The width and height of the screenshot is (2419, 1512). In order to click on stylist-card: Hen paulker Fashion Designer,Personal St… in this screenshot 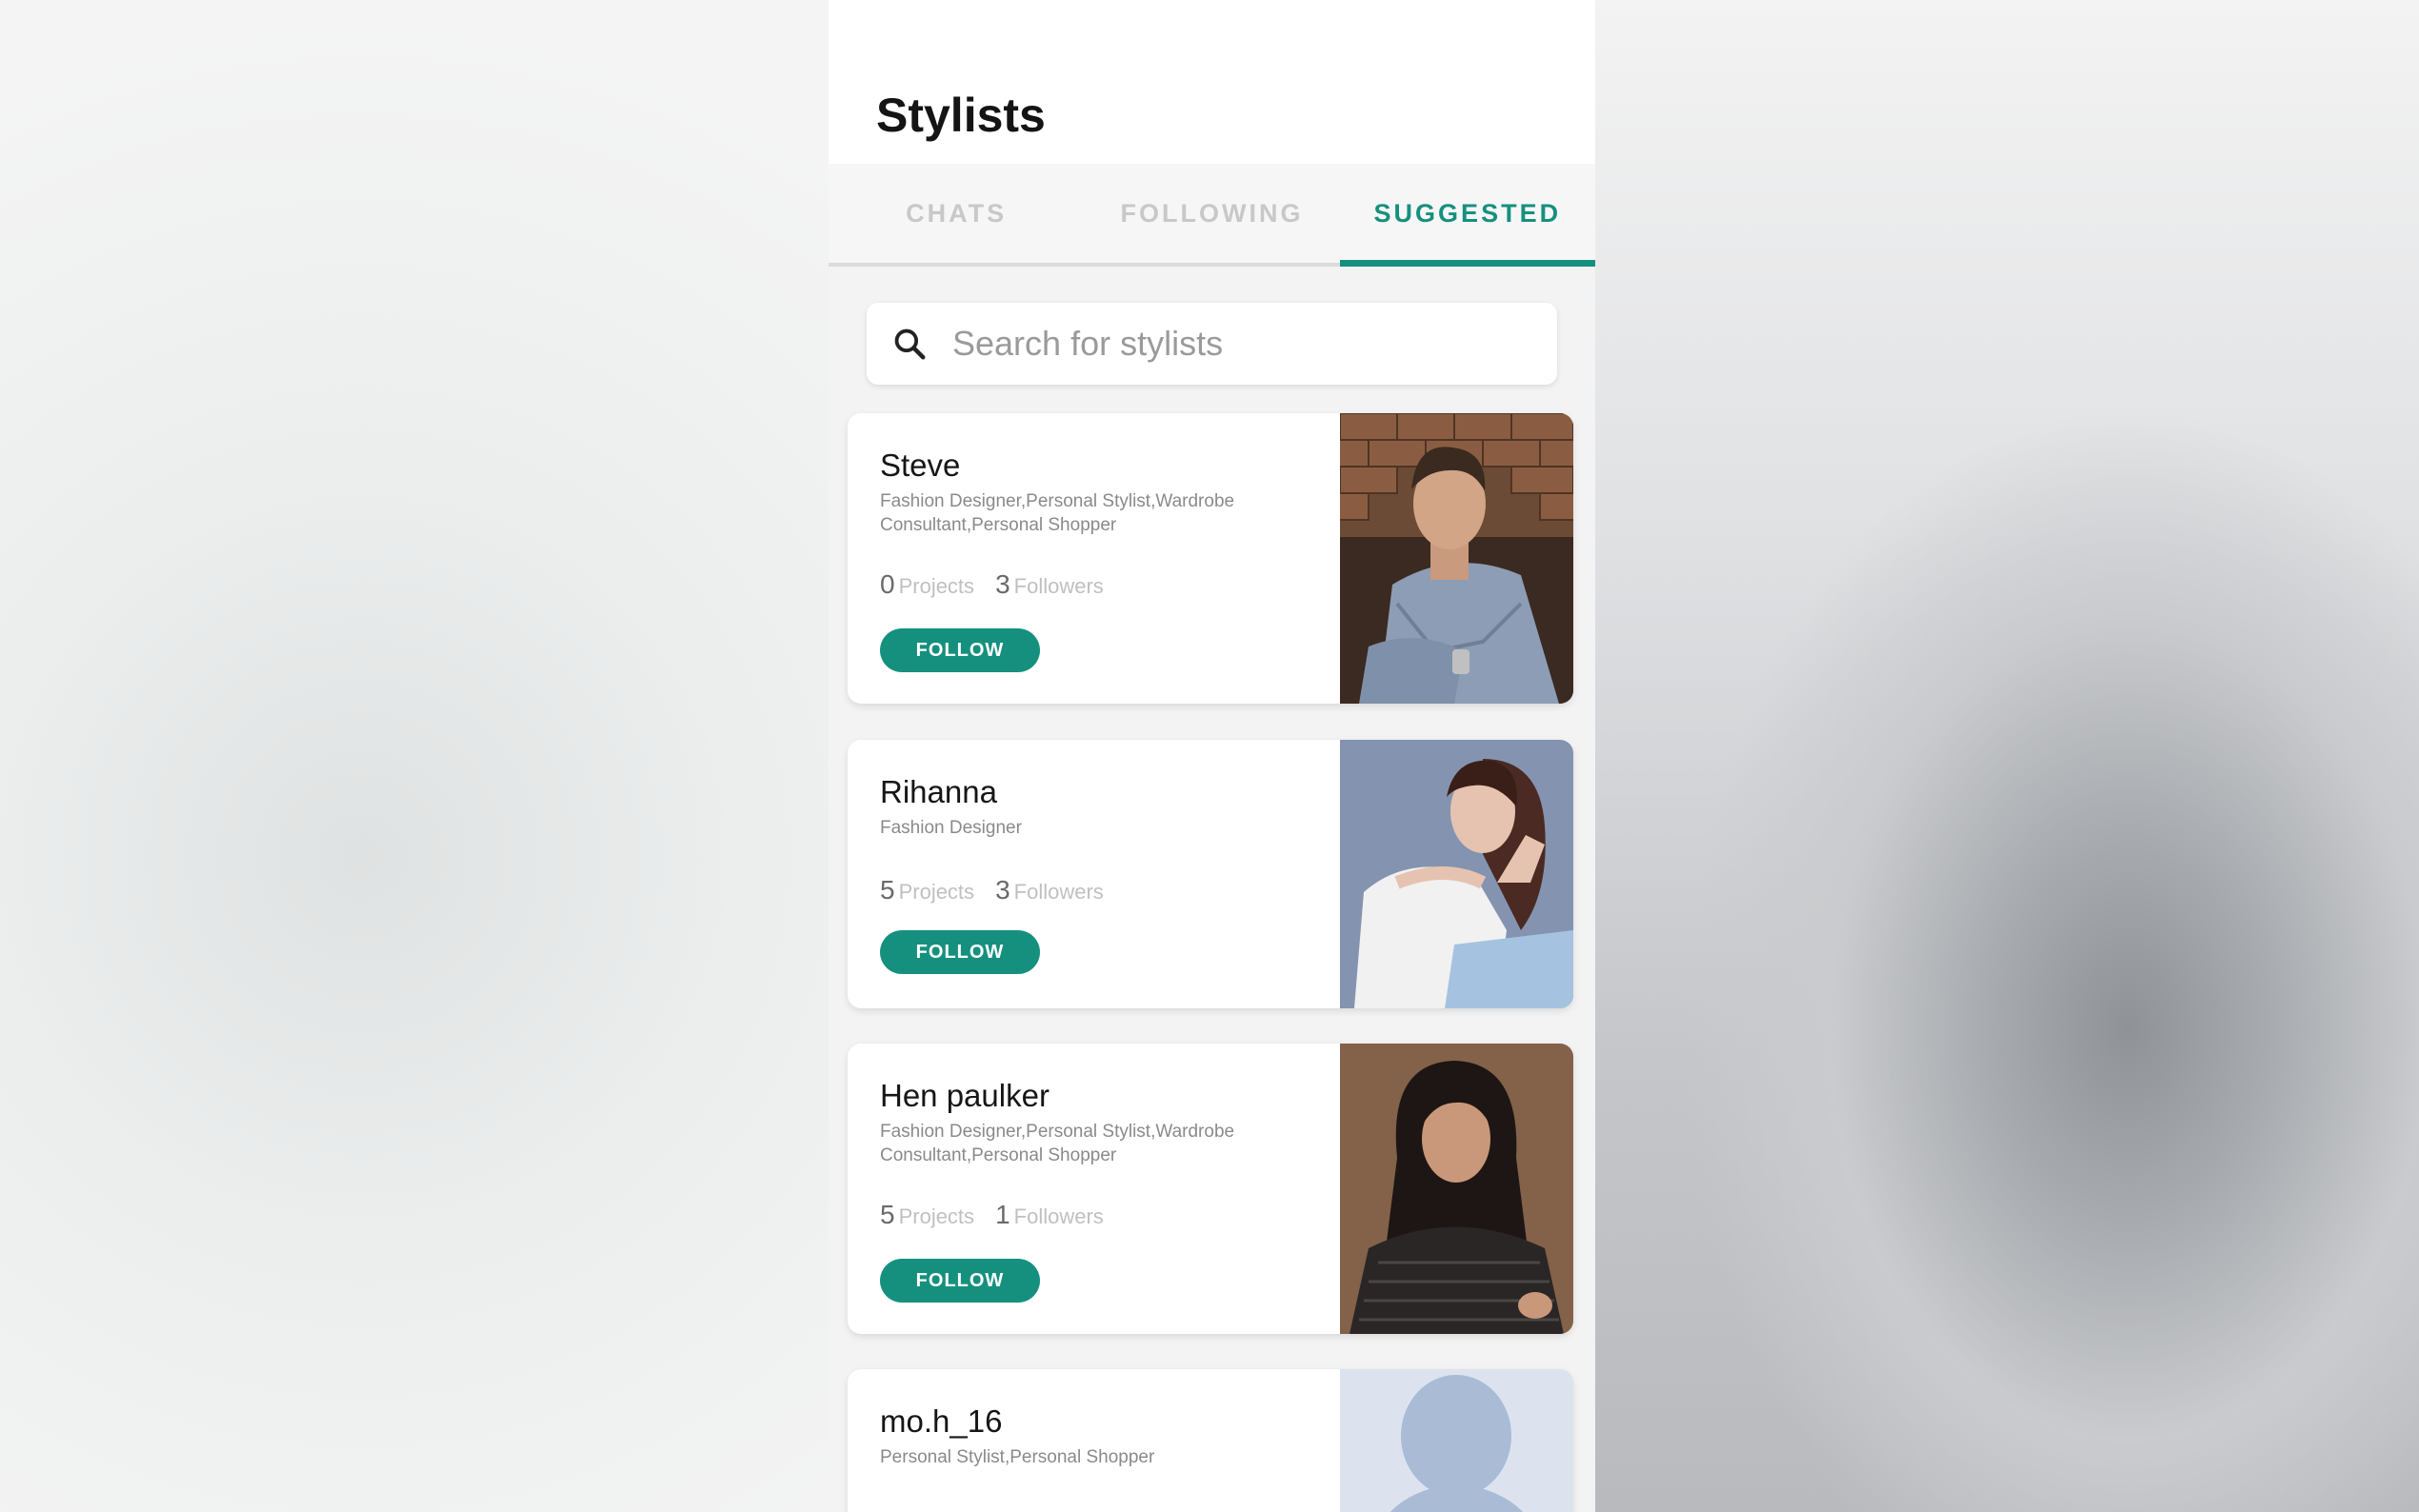, I will do `click(1210, 1189)`.